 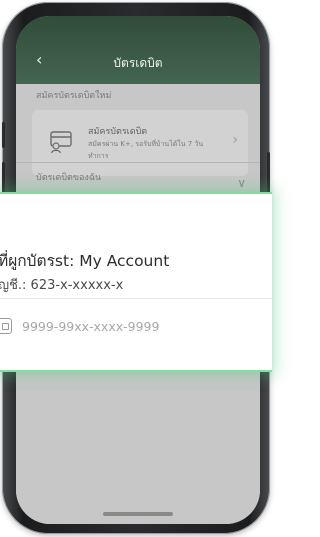 I want to click on section-divider, so click(x=138, y=162).